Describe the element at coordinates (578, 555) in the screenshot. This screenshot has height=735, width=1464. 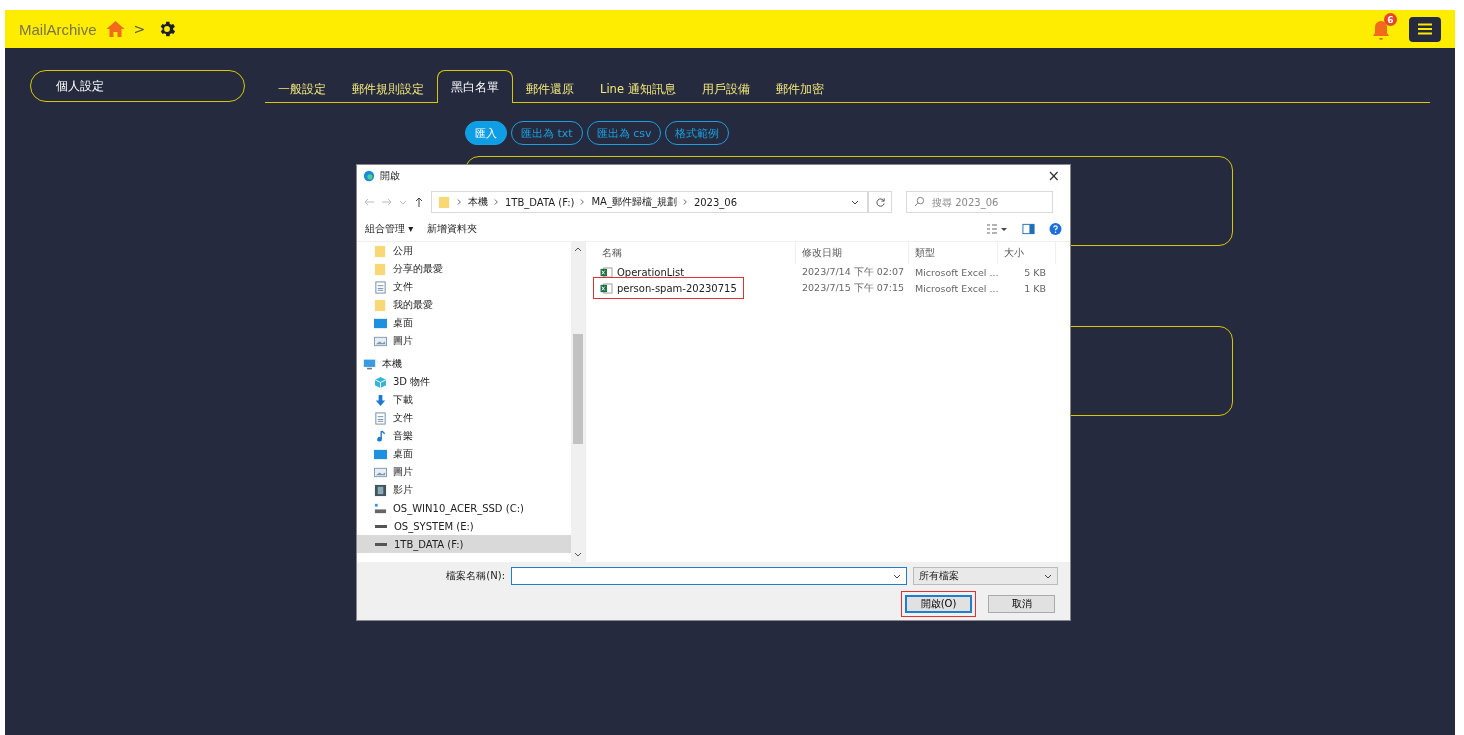
I see `scroll-down-icon` at that location.